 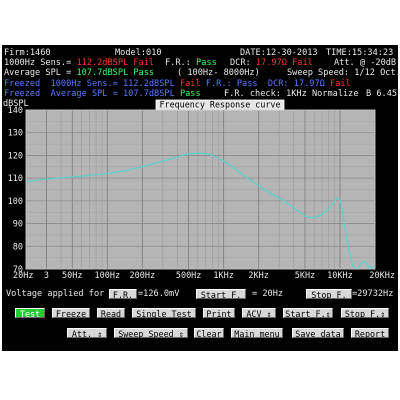 What do you see at coordinates (71, 313) in the screenshot?
I see `freeze-button: Freeze` at bounding box center [71, 313].